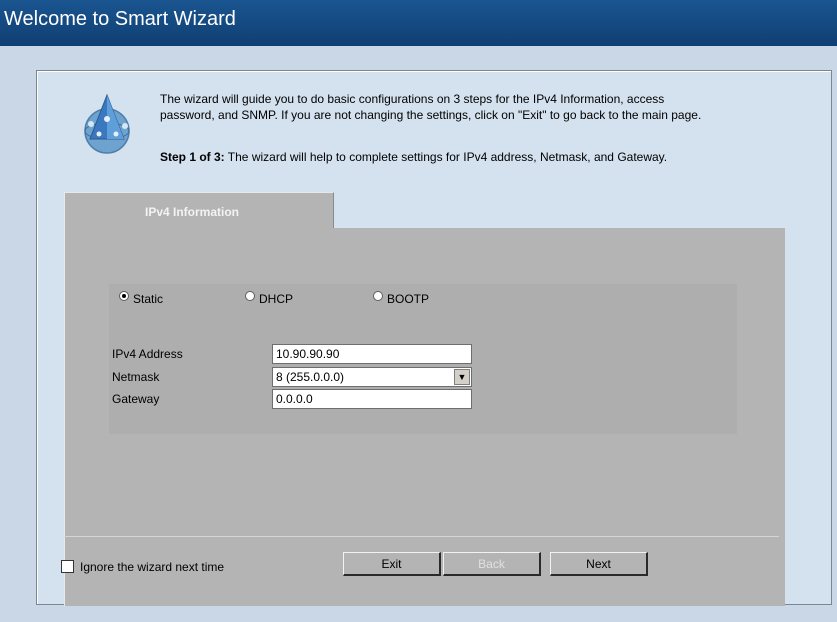 Image resolution: width=837 pixels, height=622 pixels. I want to click on ipv4-address-value: 10.90.90.90, so click(308, 354).